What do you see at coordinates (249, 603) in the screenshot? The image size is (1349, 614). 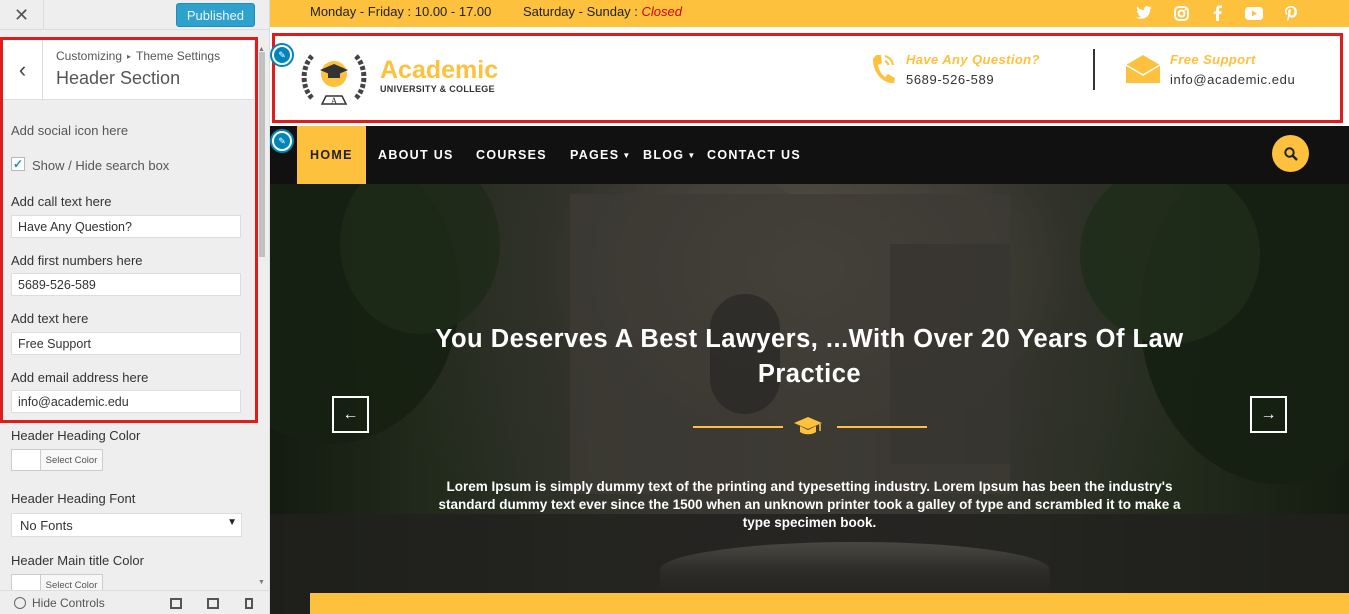 I see `mobile-preview-icon` at bounding box center [249, 603].